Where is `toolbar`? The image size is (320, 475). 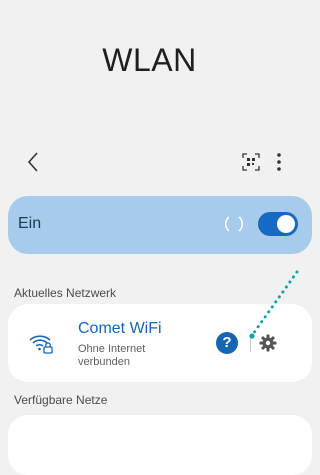
toolbar is located at coordinates (149, 162).